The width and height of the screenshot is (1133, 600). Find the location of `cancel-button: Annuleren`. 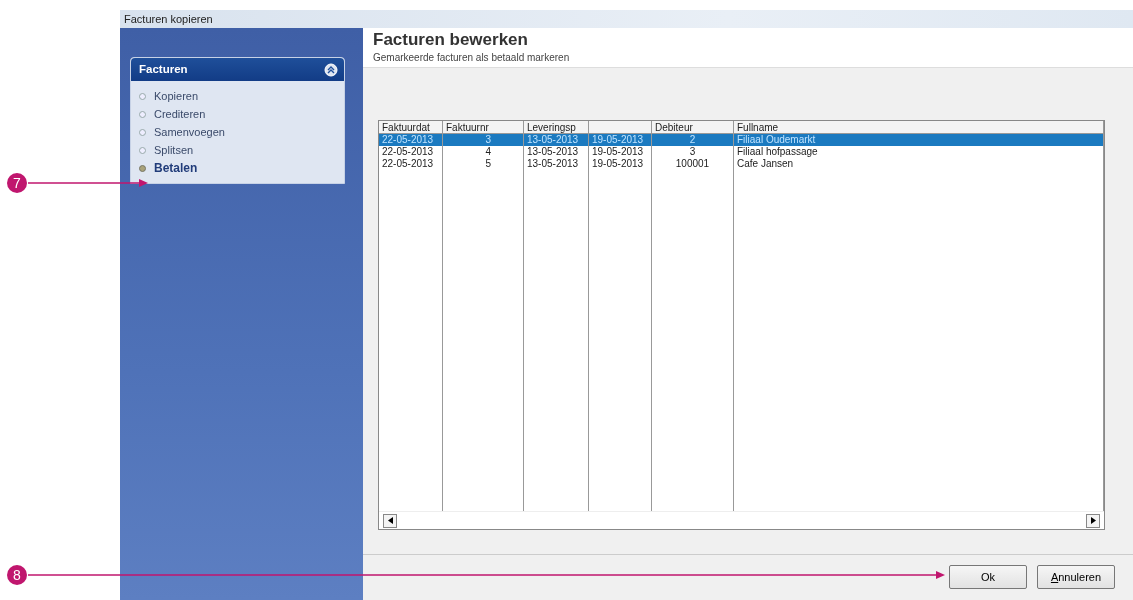

cancel-button: Annuleren is located at coordinates (1076, 577).